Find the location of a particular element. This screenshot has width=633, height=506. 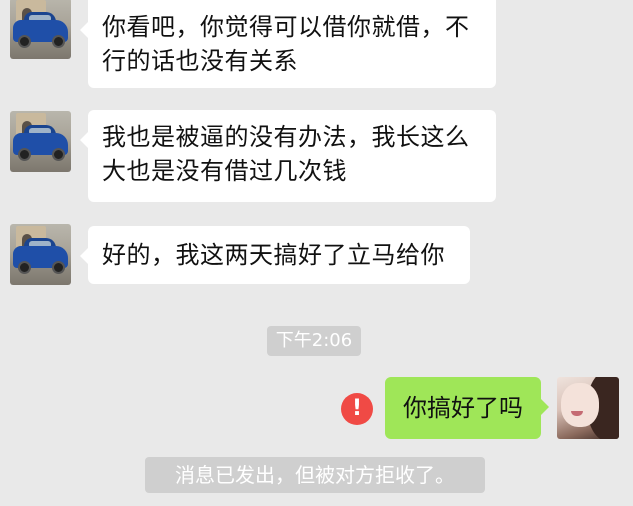

message-bubble-incoming: 我也是被逼的没有办法，我长这么大也是没有借过几次钱 is located at coordinates (288, 156).